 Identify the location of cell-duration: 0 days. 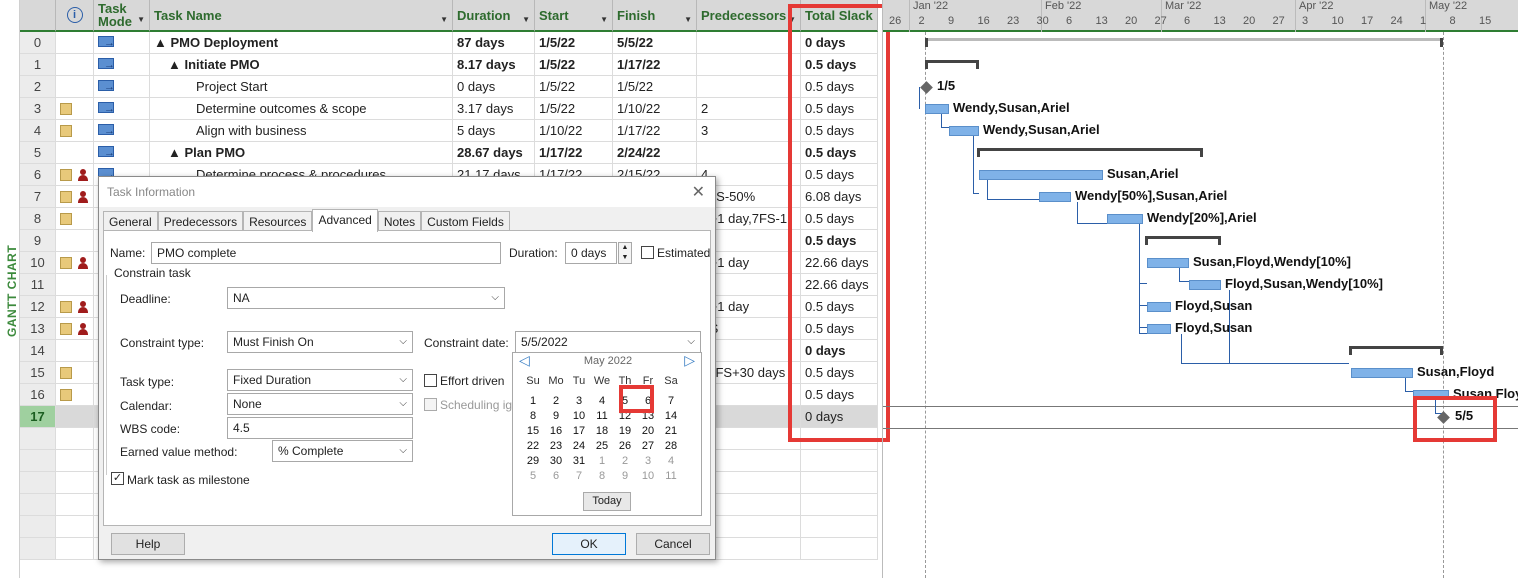
(494, 87).